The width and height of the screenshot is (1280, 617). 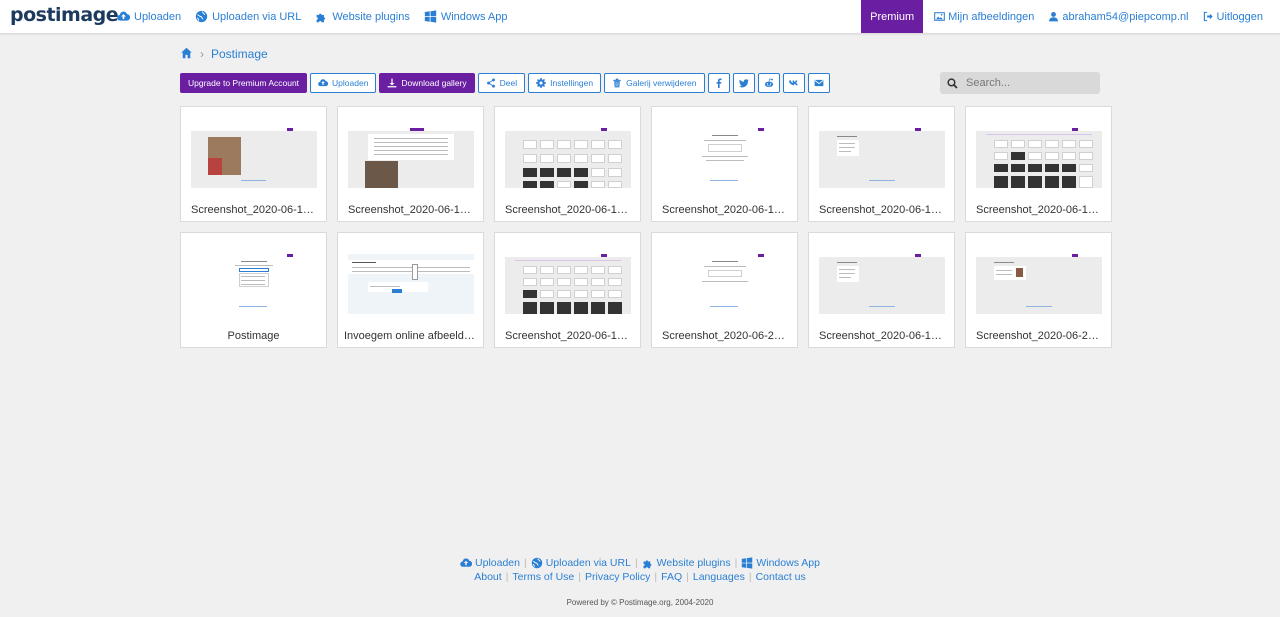 I want to click on breadcrumb-home-link, so click(x=186, y=54).